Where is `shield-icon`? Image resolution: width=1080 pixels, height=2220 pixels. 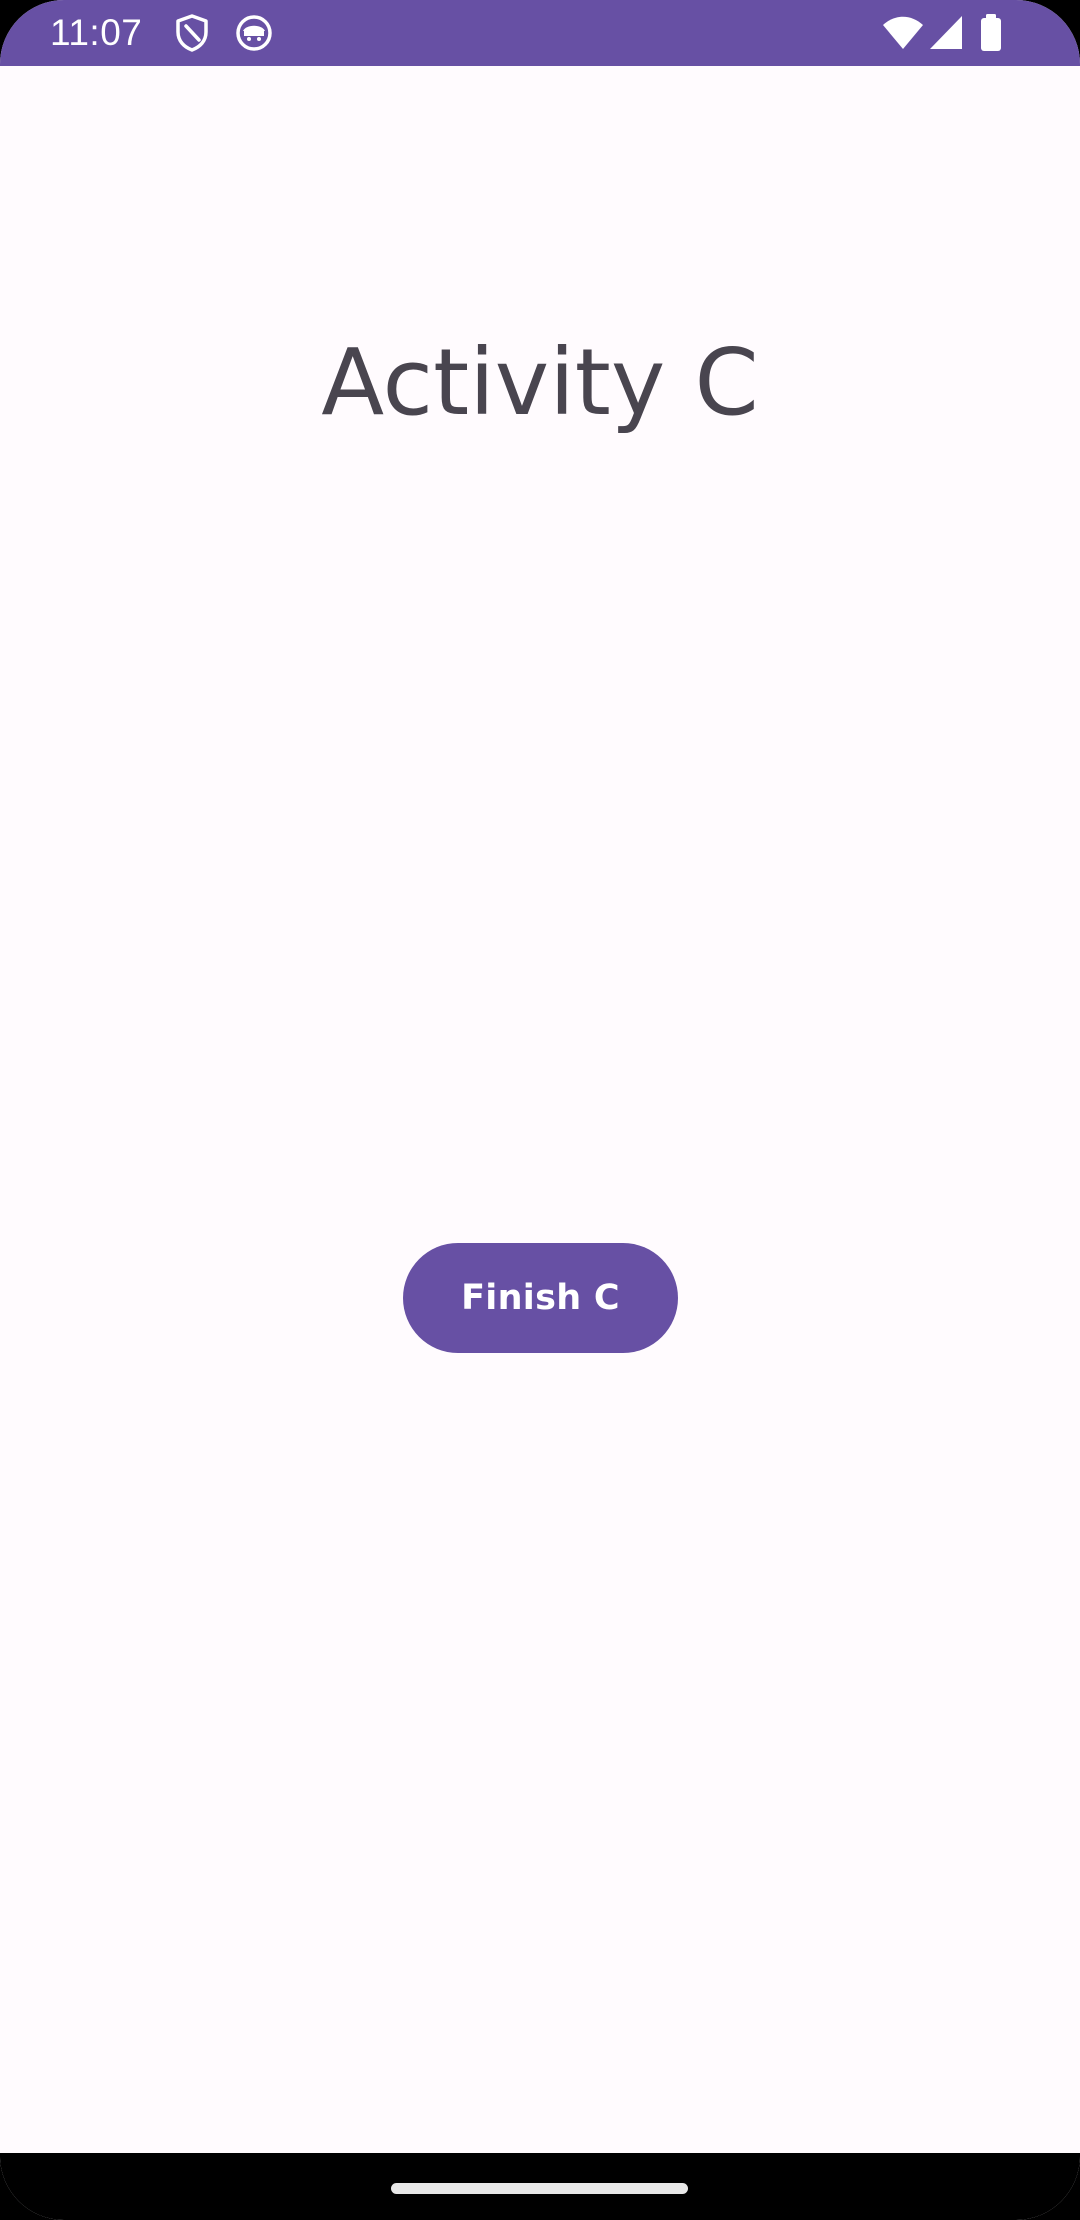 shield-icon is located at coordinates (192, 33).